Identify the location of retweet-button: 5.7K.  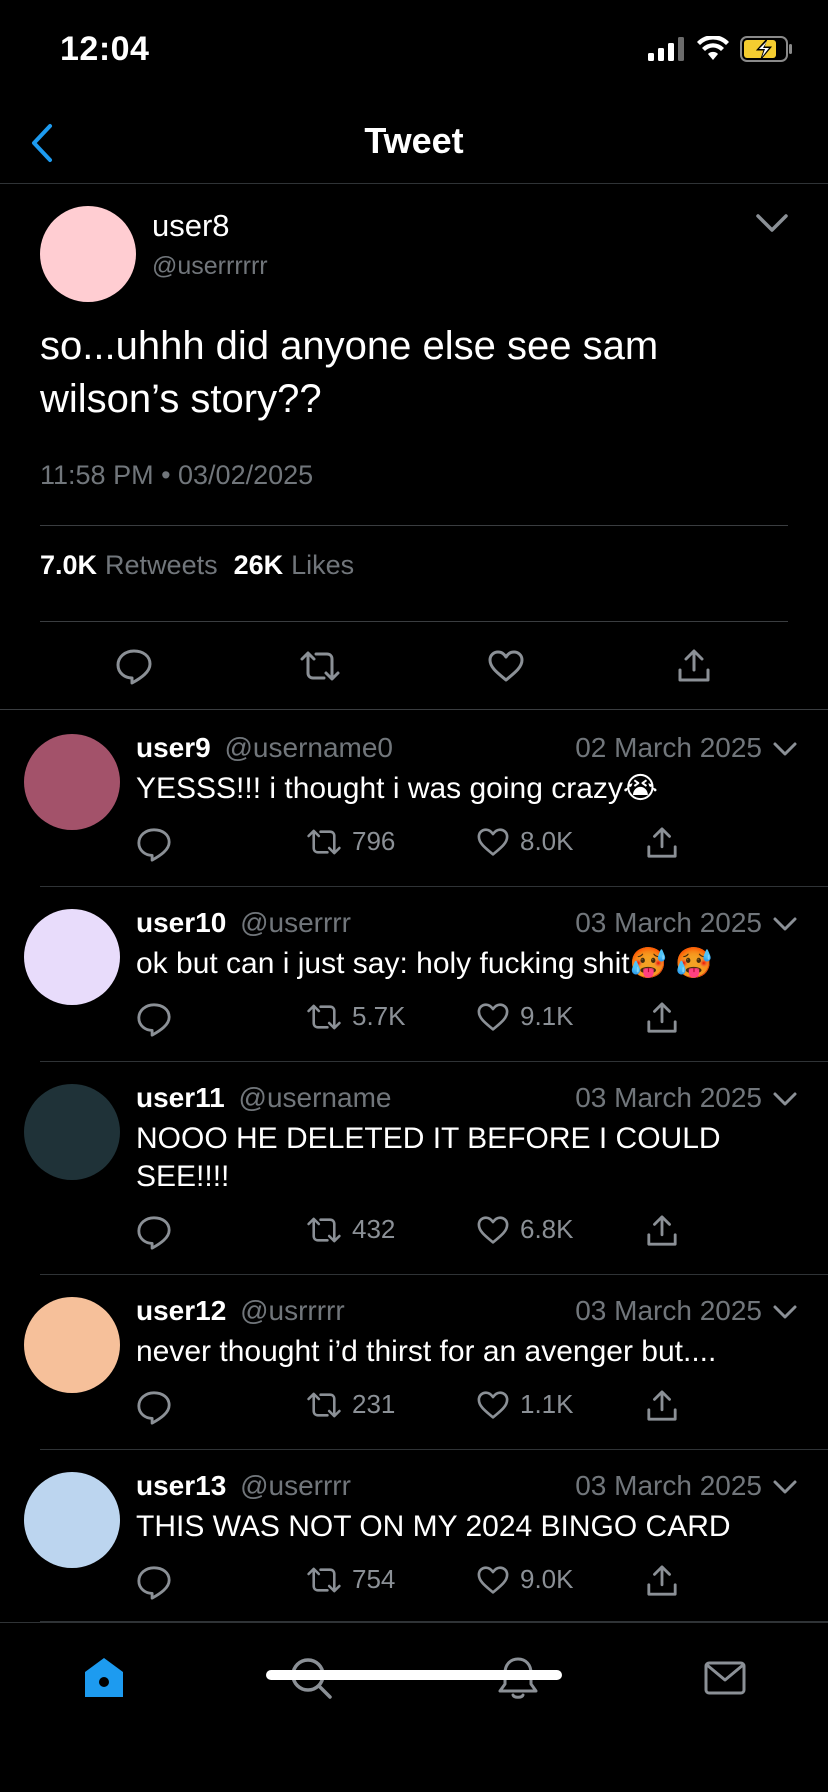
(356, 1016).